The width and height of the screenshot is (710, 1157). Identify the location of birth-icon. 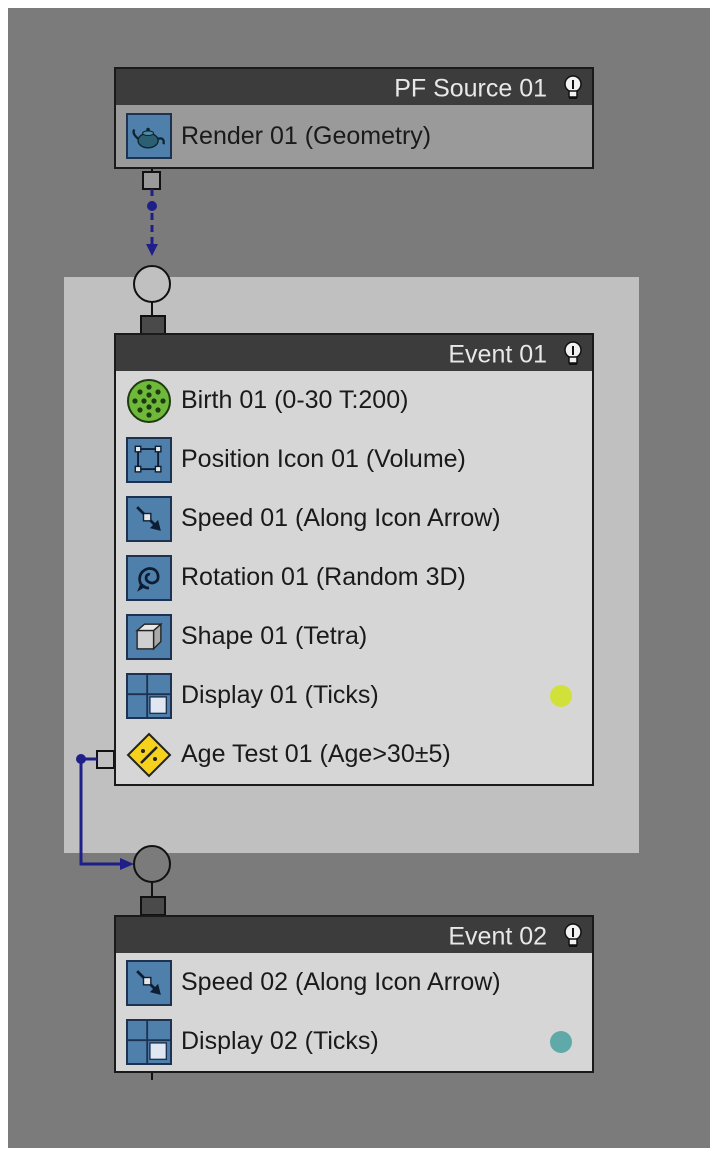
(149, 401).